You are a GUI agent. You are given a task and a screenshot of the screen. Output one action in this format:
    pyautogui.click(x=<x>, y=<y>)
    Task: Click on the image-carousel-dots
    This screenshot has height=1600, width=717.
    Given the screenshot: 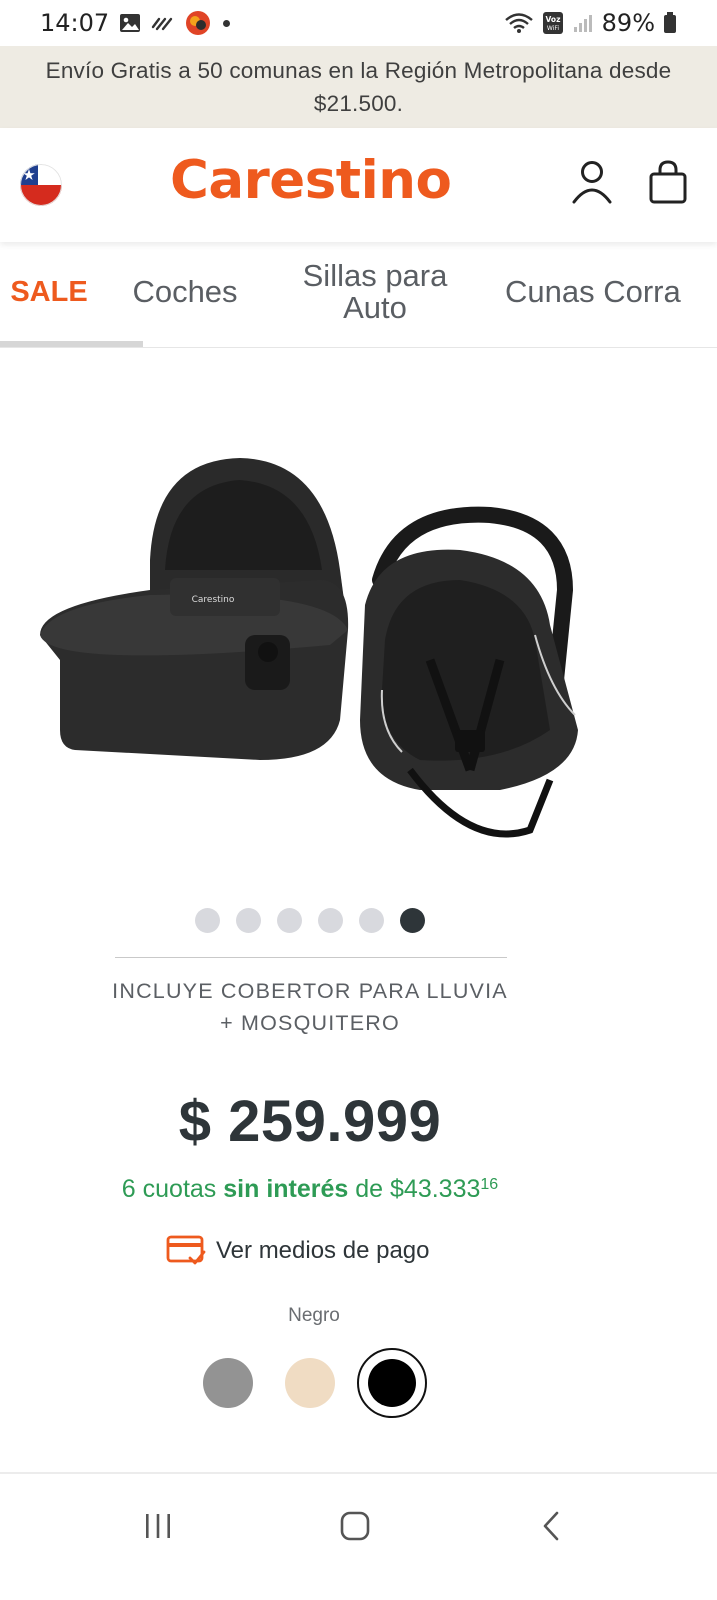 What is the action you would take?
    pyautogui.click(x=310, y=920)
    